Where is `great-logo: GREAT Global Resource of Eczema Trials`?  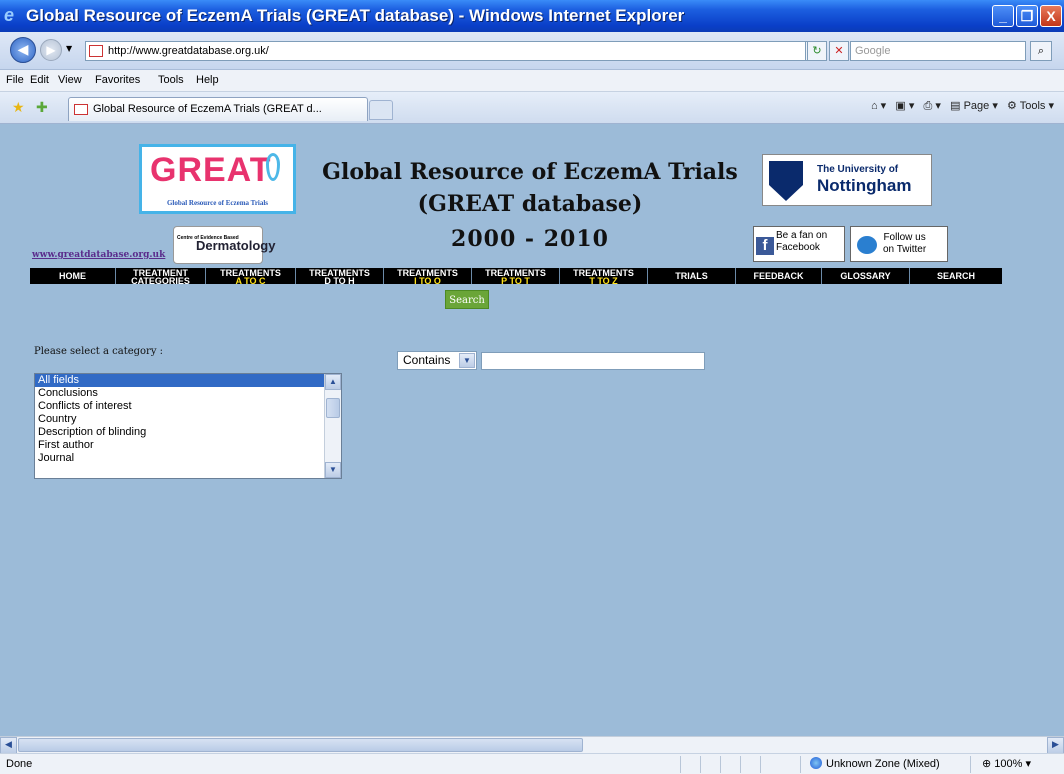
great-logo: GREAT Global Resource of Eczema Trials is located at coordinates (217, 179).